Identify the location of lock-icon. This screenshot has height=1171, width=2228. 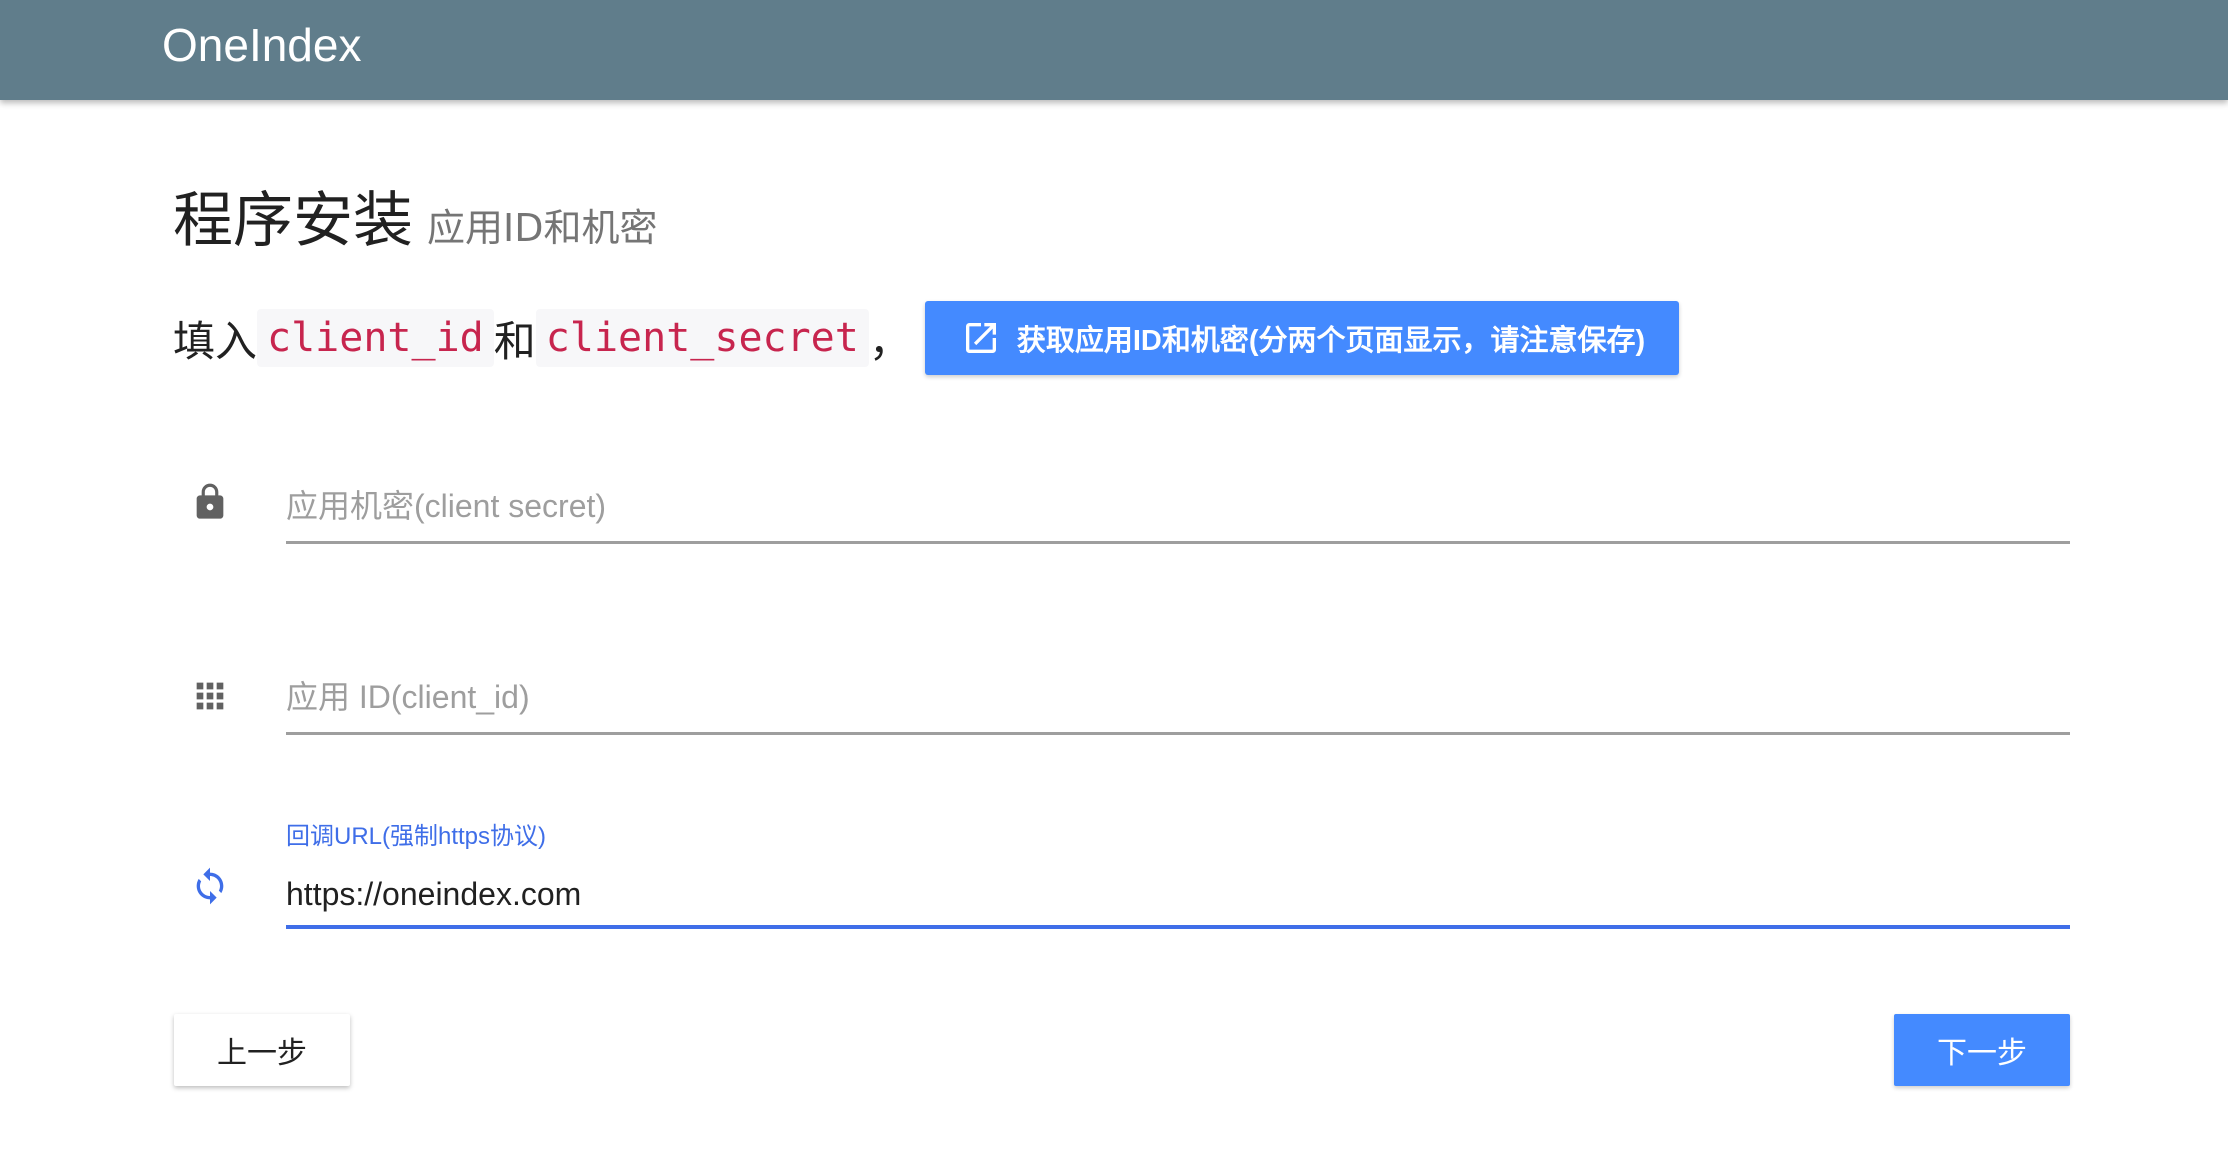
(210, 504).